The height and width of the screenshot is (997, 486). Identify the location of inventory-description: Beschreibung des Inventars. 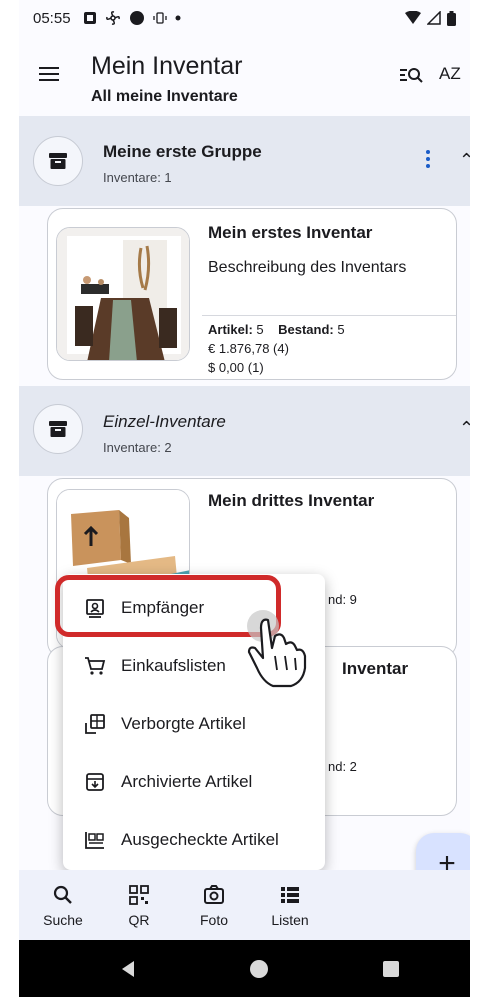
(307, 267).